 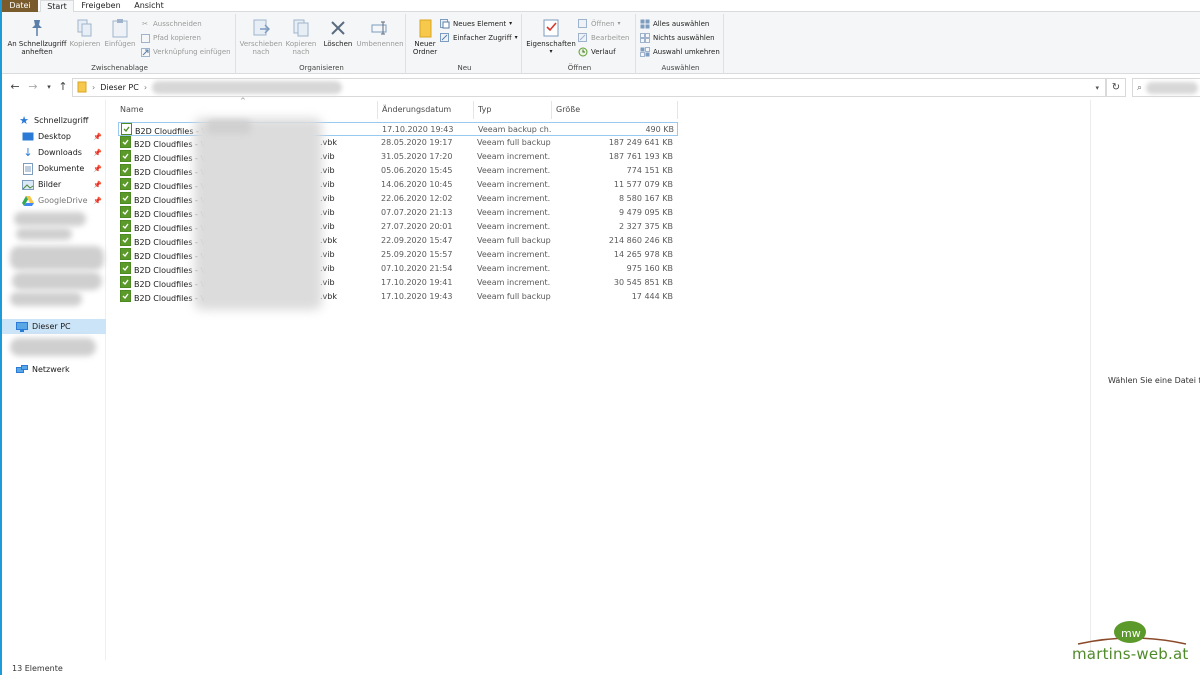 What do you see at coordinates (301, 28) in the screenshot?
I see `copy-to-icon` at bounding box center [301, 28].